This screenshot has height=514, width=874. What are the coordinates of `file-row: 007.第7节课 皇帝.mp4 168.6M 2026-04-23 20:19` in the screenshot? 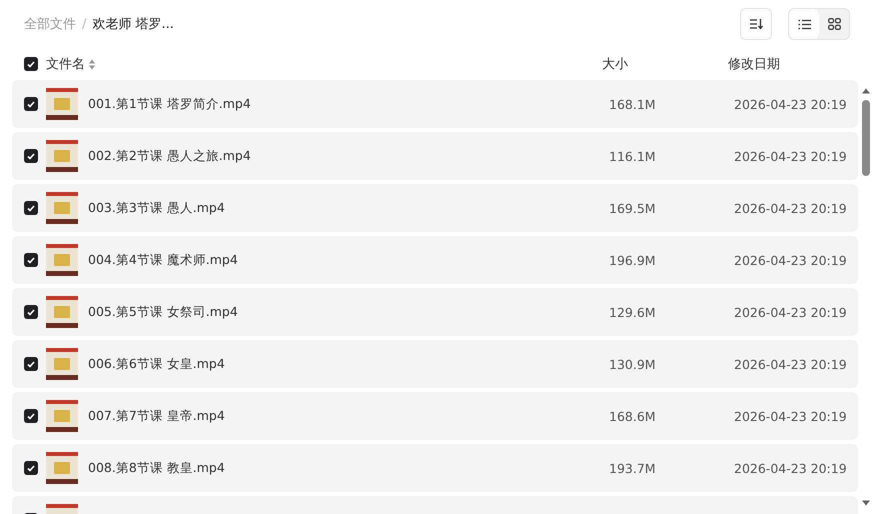 It's located at (435, 416).